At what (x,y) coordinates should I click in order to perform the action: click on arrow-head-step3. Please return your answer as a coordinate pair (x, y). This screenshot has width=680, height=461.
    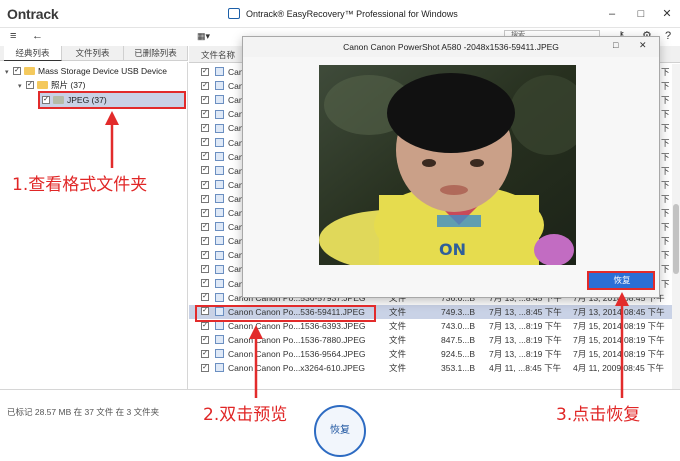
    Looking at the image, I should click on (622, 299).